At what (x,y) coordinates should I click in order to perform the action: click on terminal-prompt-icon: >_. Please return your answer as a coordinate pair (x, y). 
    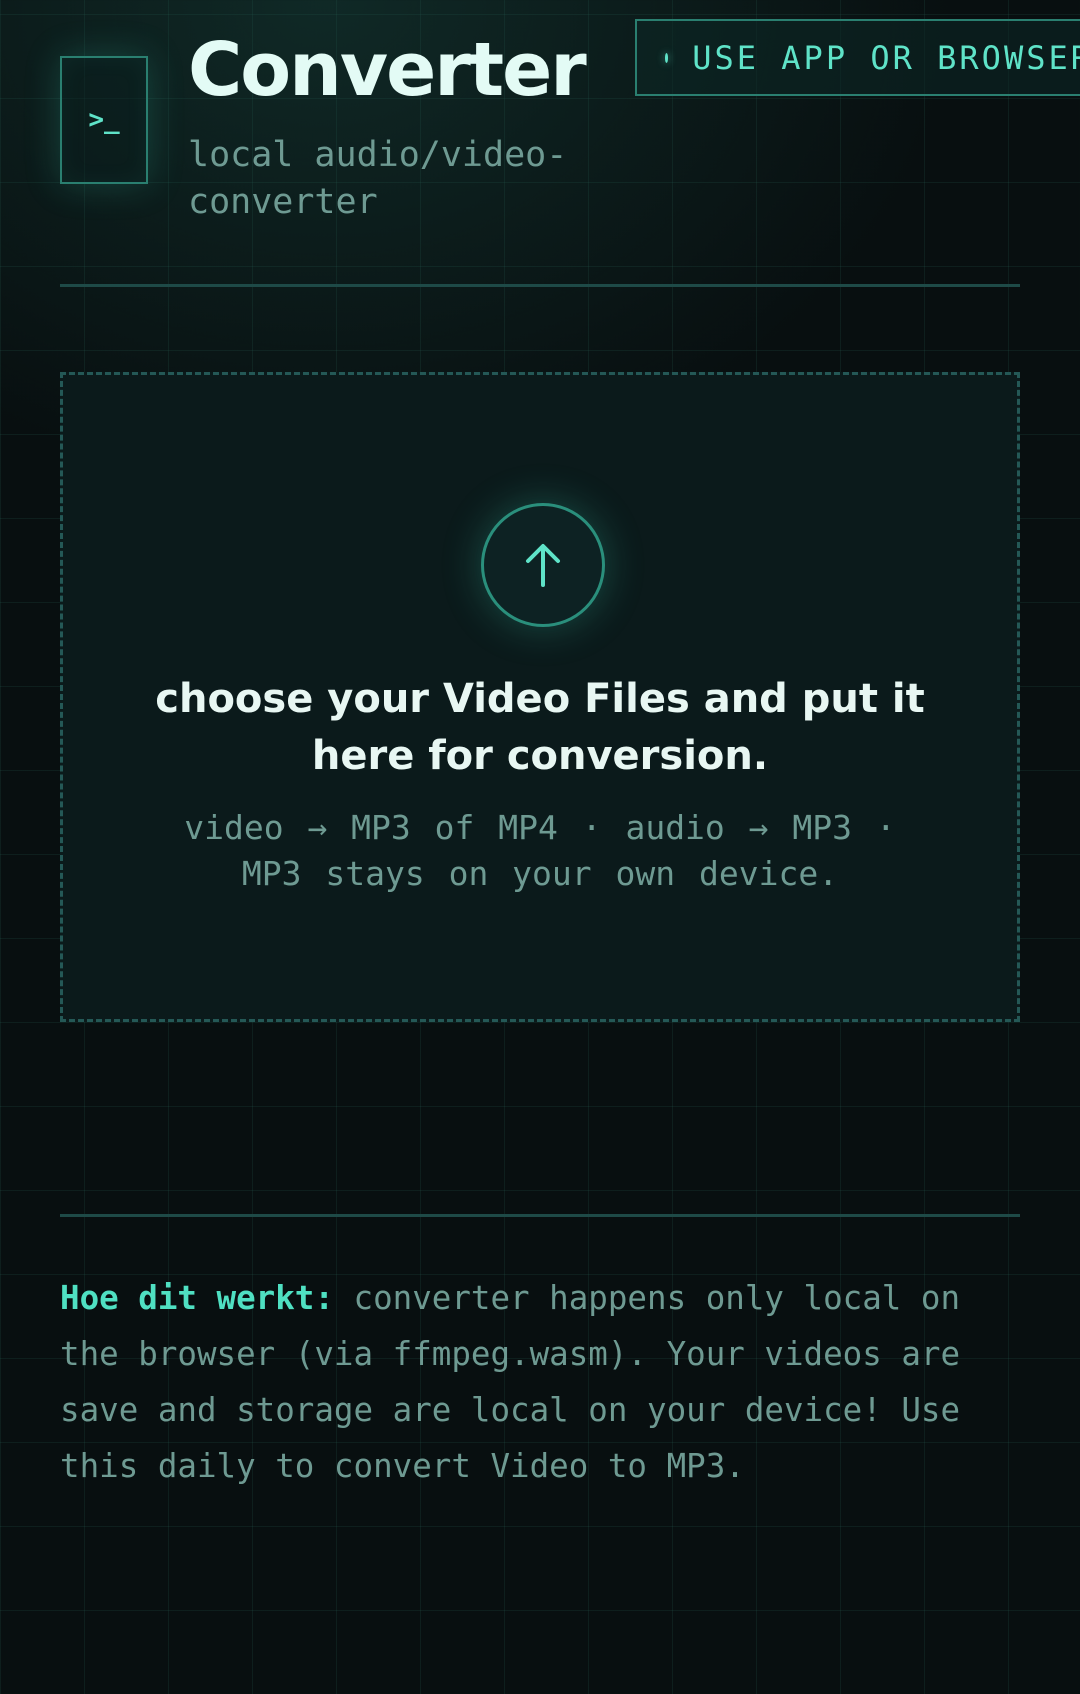
    Looking at the image, I should click on (104, 120).